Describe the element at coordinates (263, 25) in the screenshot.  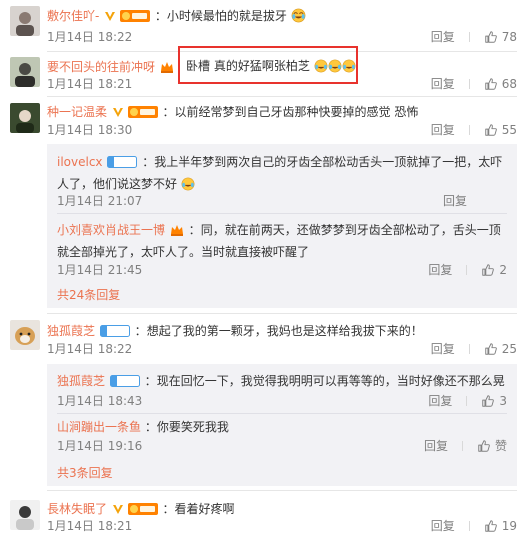
I see `comment-item: 敷尔佳吖- ：小时候最怕的就是拔牙 1月14日 18:22 回复 78` at that location.